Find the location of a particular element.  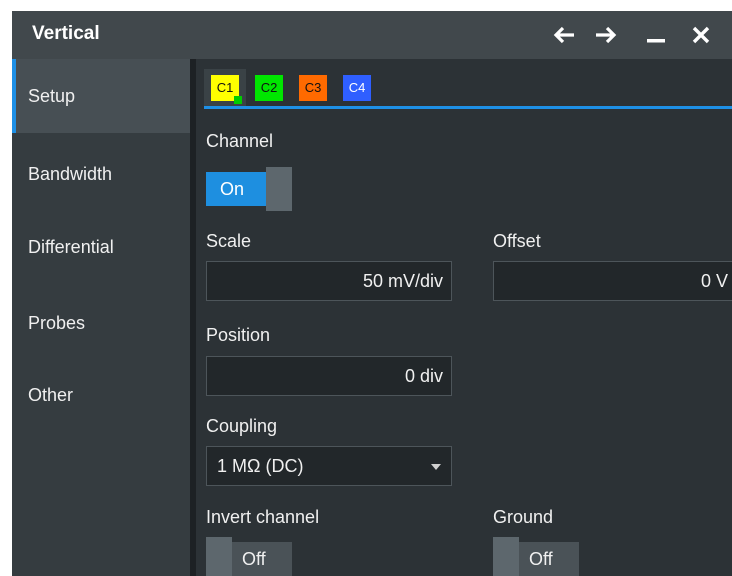

sidebar-item-label: Differential is located at coordinates (71, 246).